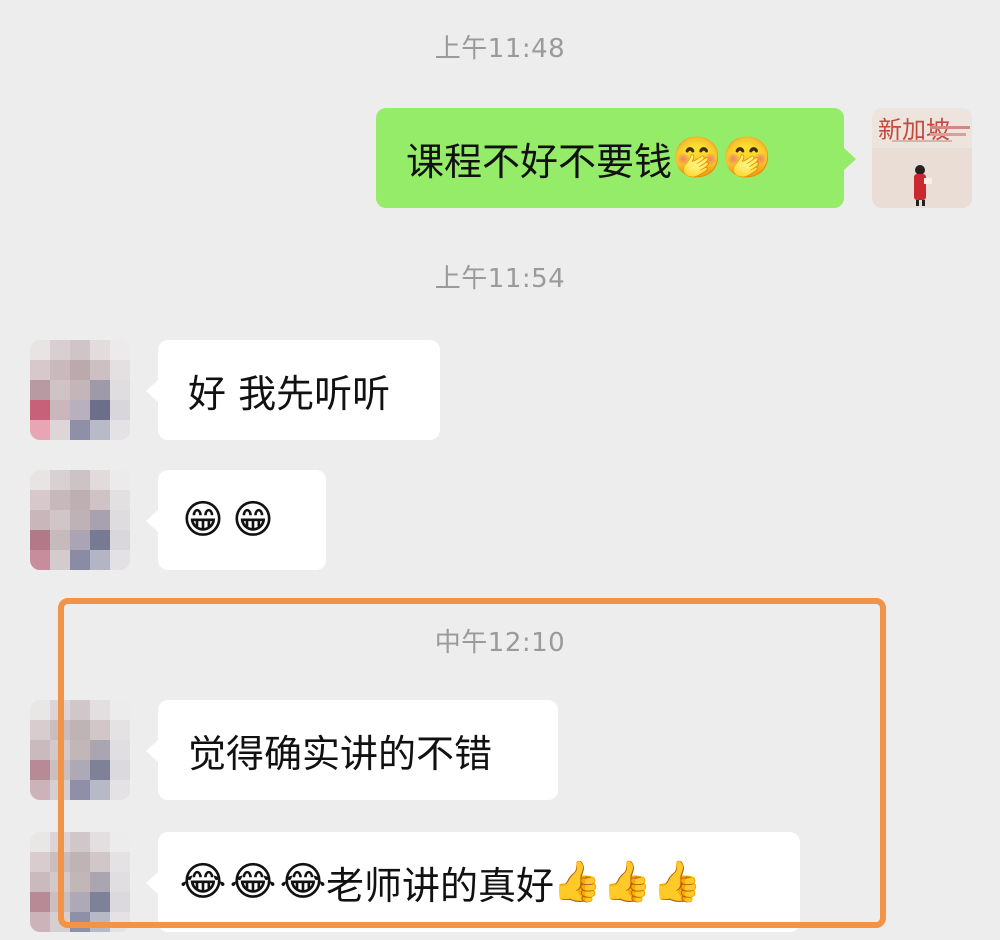 This screenshot has width=1000, height=940. What do you see at coordinates (340, 753) in the screenshot?
I see `message-text: 觉得确实讲的不错` at bounding box center [340, 753].